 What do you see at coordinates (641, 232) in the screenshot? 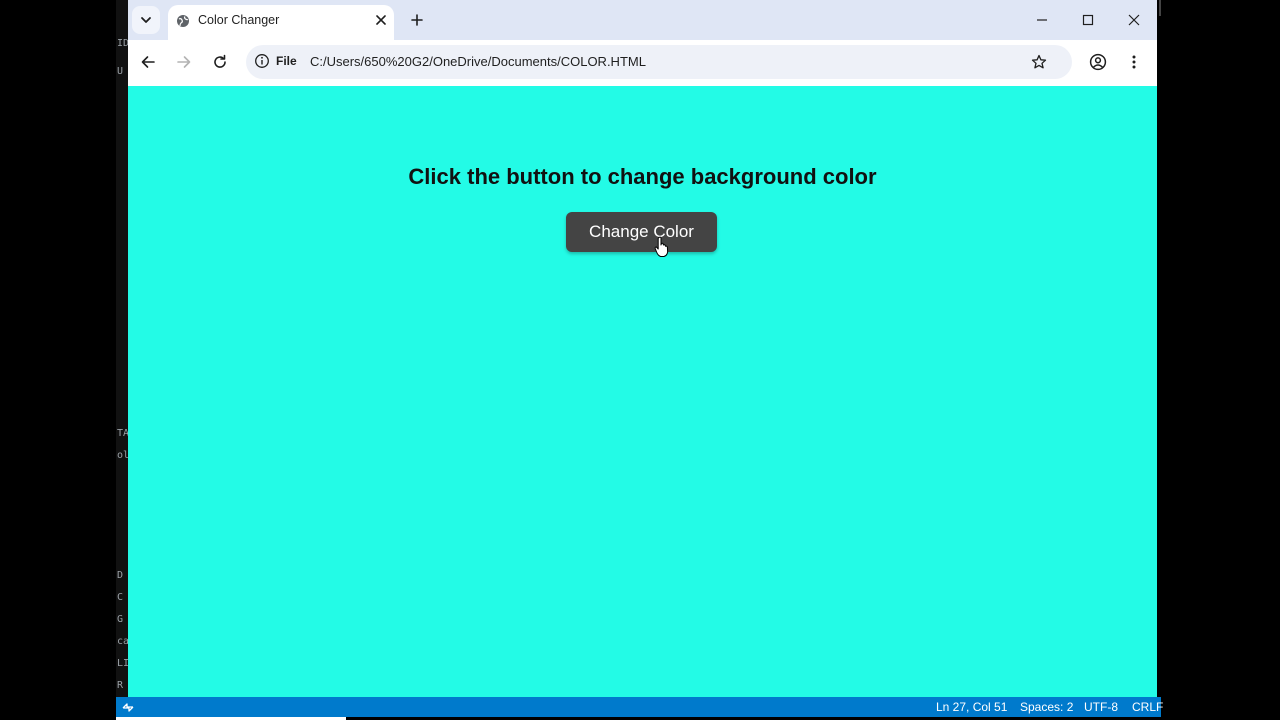
I see `change-color-button: Change Color` at bounding box center [641, 232].